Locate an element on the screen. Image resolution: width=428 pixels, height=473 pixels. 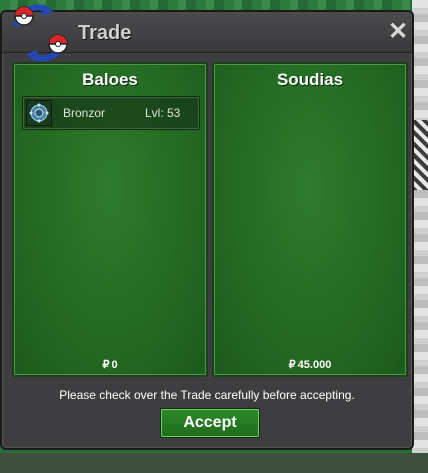
background-ground-strip is located at coordinates (214, 463).